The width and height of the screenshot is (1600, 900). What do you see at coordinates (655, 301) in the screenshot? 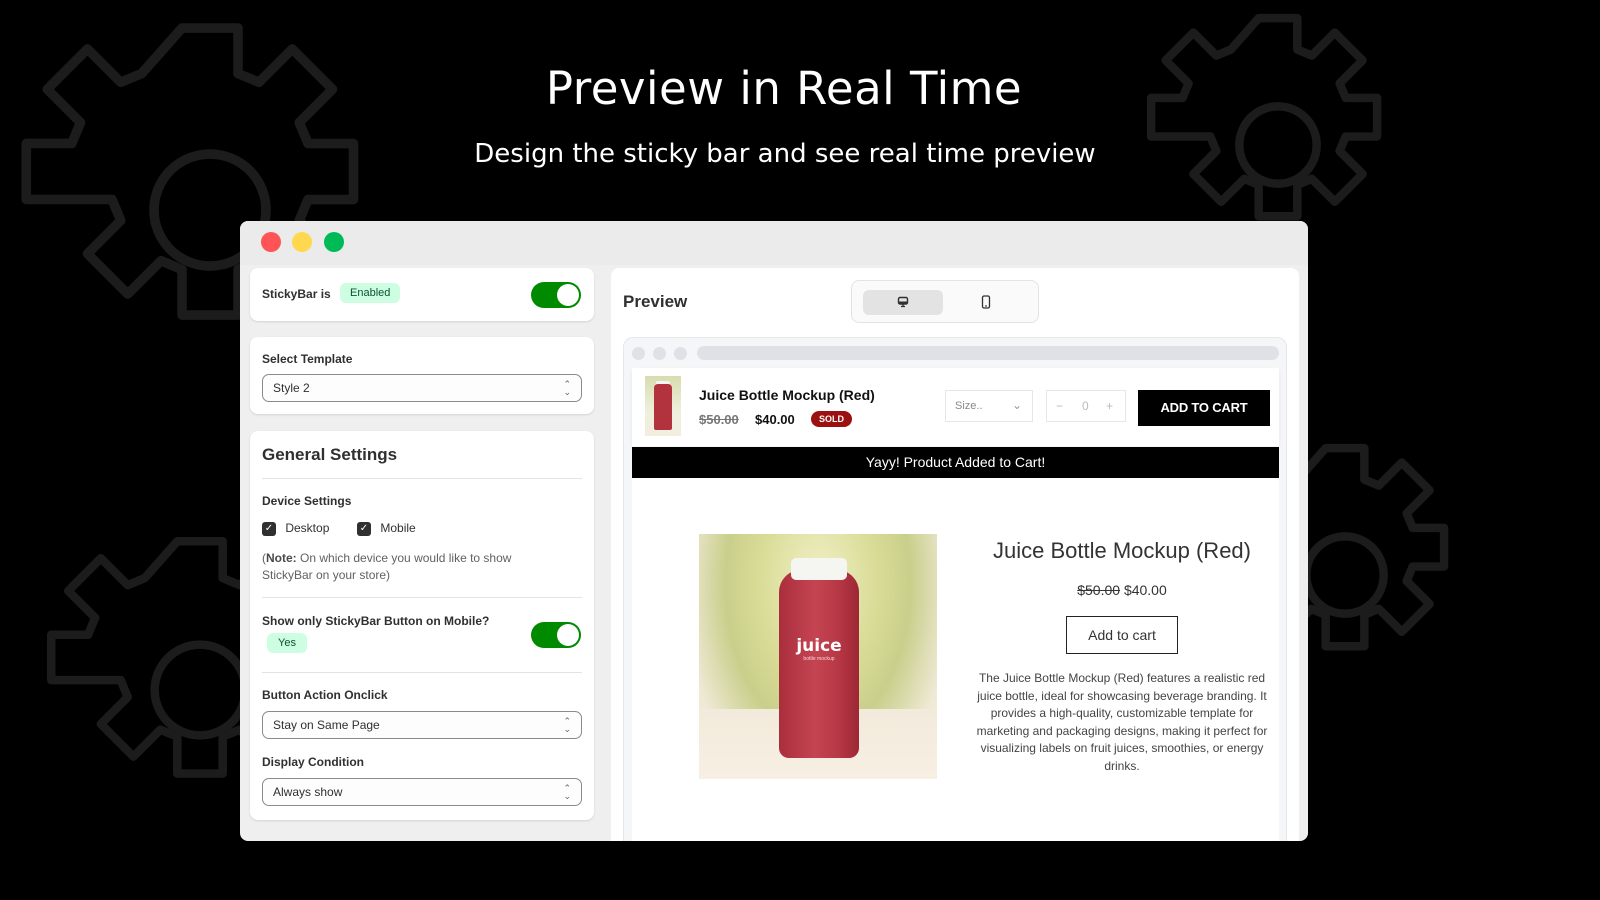
I see `preview-title: Preview` at bounding box center [655, 301].